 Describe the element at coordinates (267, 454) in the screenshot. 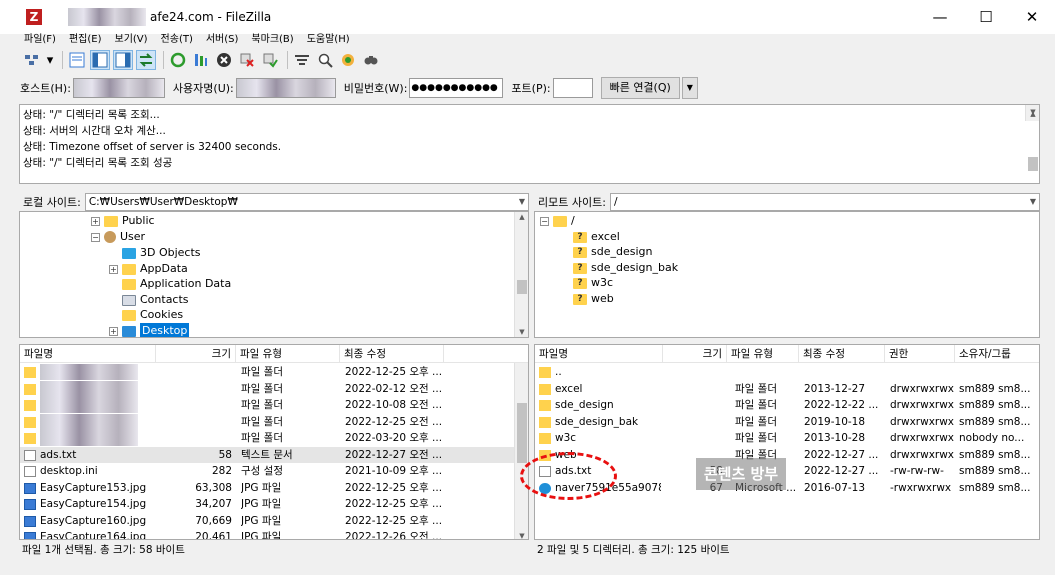

I see `cell-type: 텍스트 문서` at that location.